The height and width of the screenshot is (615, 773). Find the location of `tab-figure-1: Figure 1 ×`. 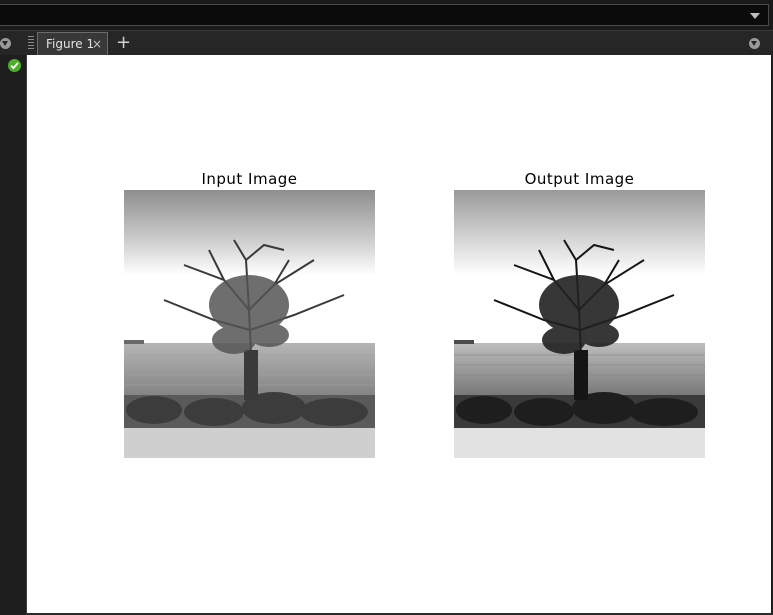

tab-figure-1: Figure 1 × is located at coordinates (72, 44).